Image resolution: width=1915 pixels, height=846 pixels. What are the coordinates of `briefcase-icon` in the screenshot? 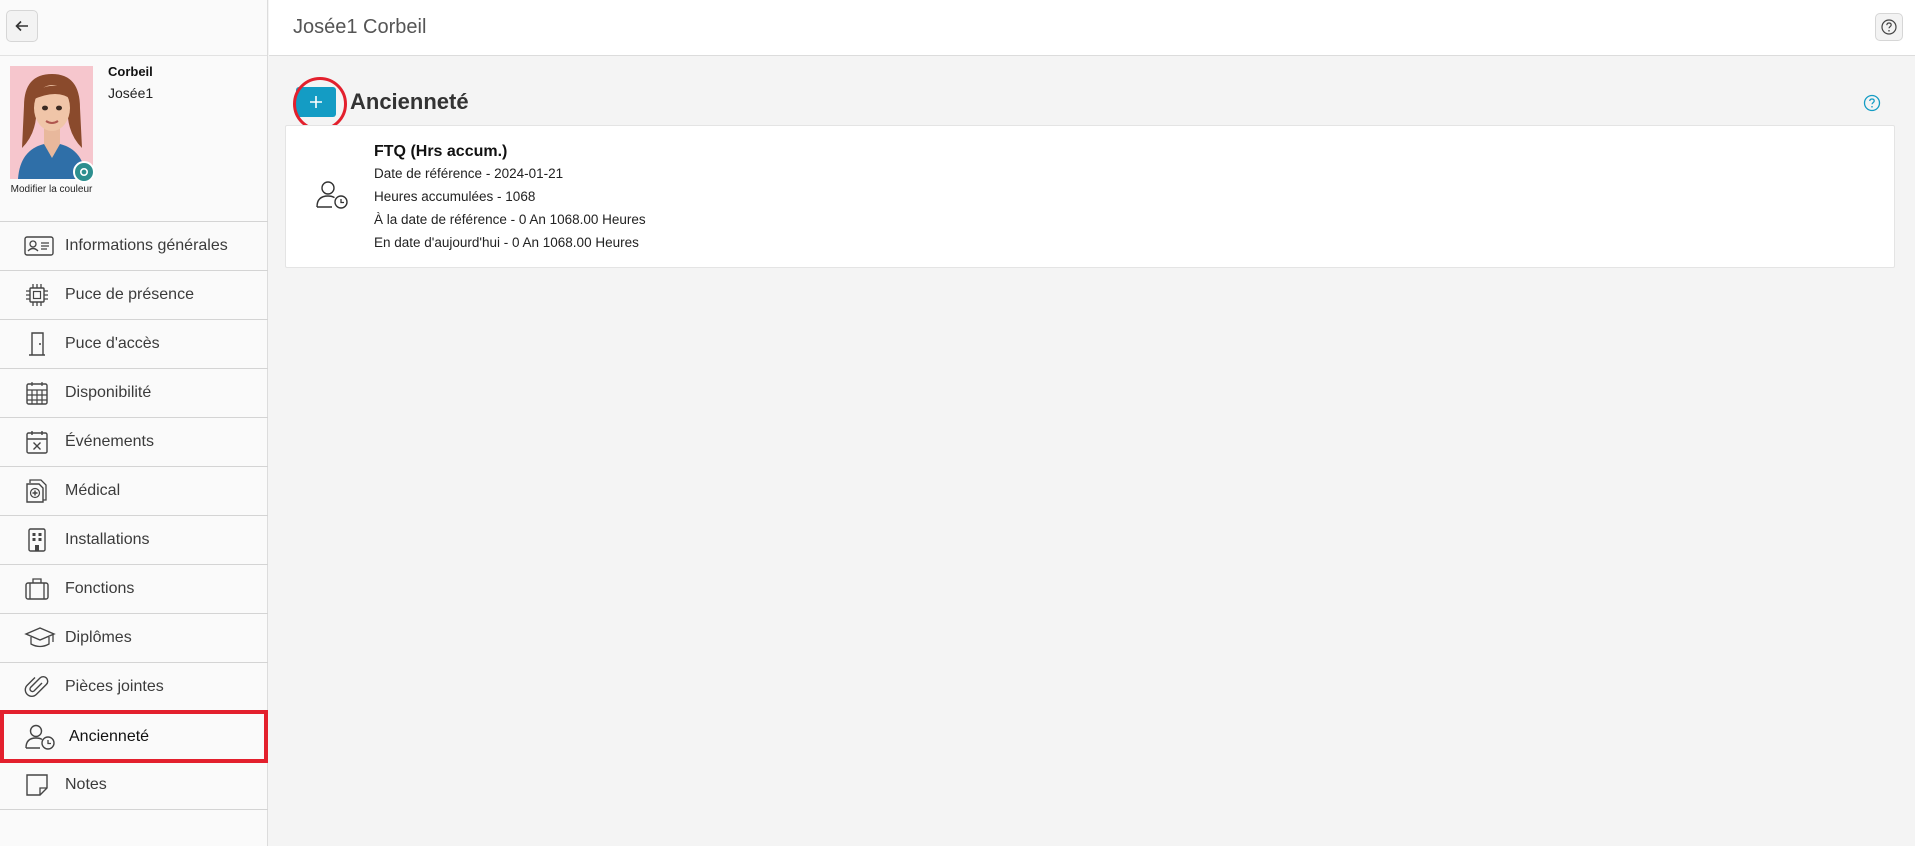 It's located at (32, 589).